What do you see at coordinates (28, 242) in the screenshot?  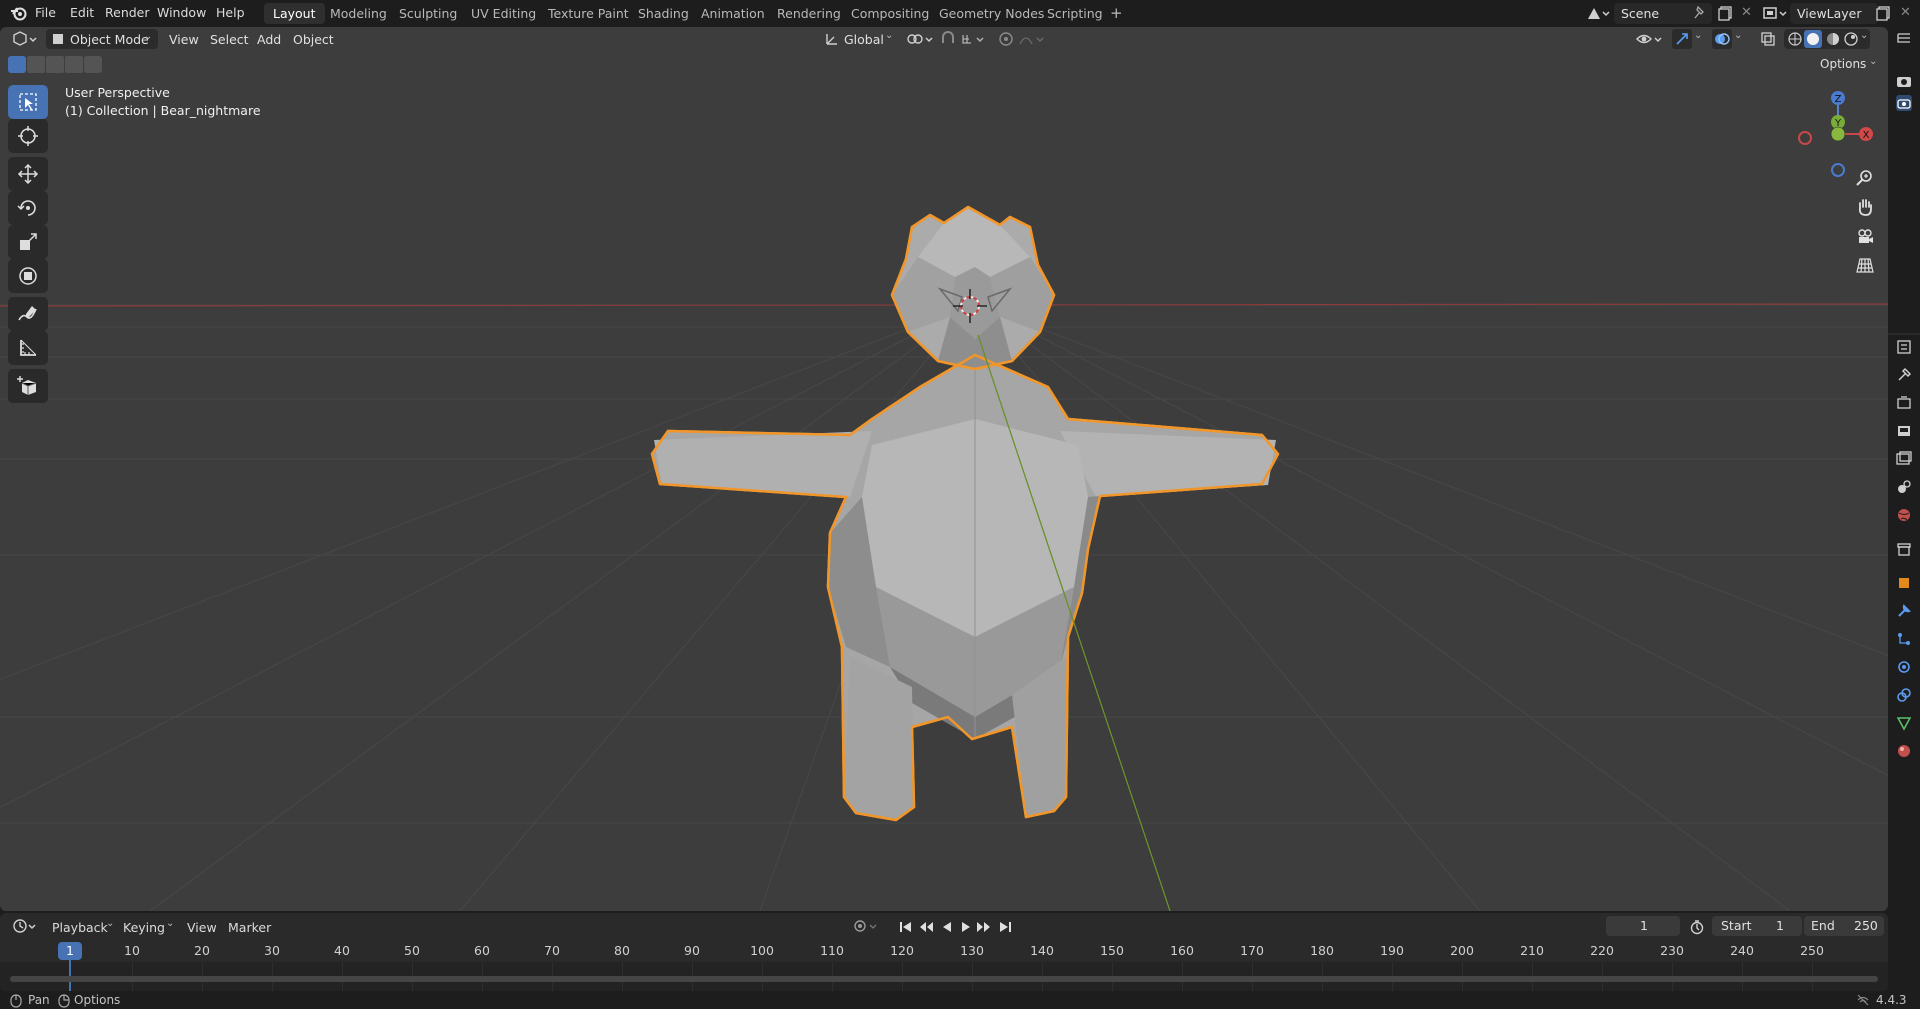 I see `scale-tool` at bounding box center [28, 242].